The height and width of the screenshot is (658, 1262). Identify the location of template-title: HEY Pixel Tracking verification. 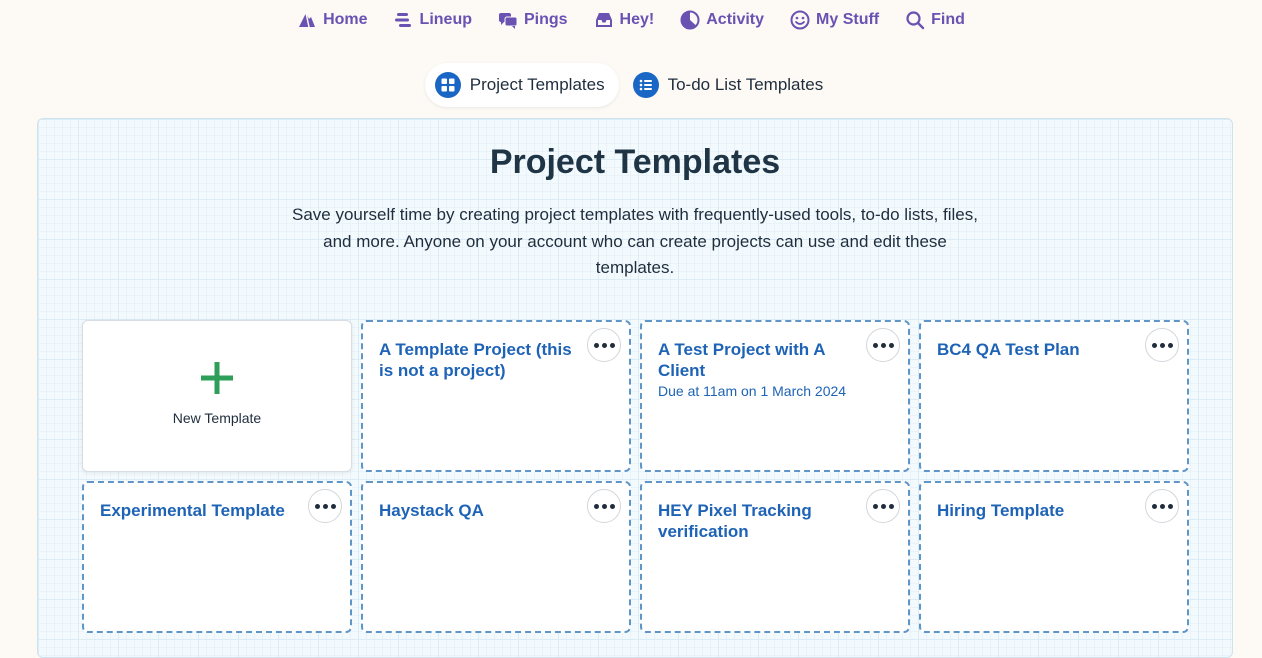
(762, 521).